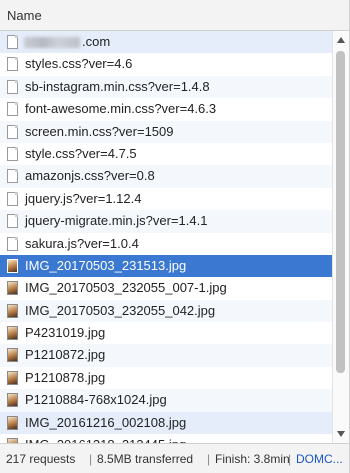 The image size is (350, 473). What do you see at coordinates (52, 42) in the screenshot?
I see `redacted-domain` at bounding box center [52, 42].